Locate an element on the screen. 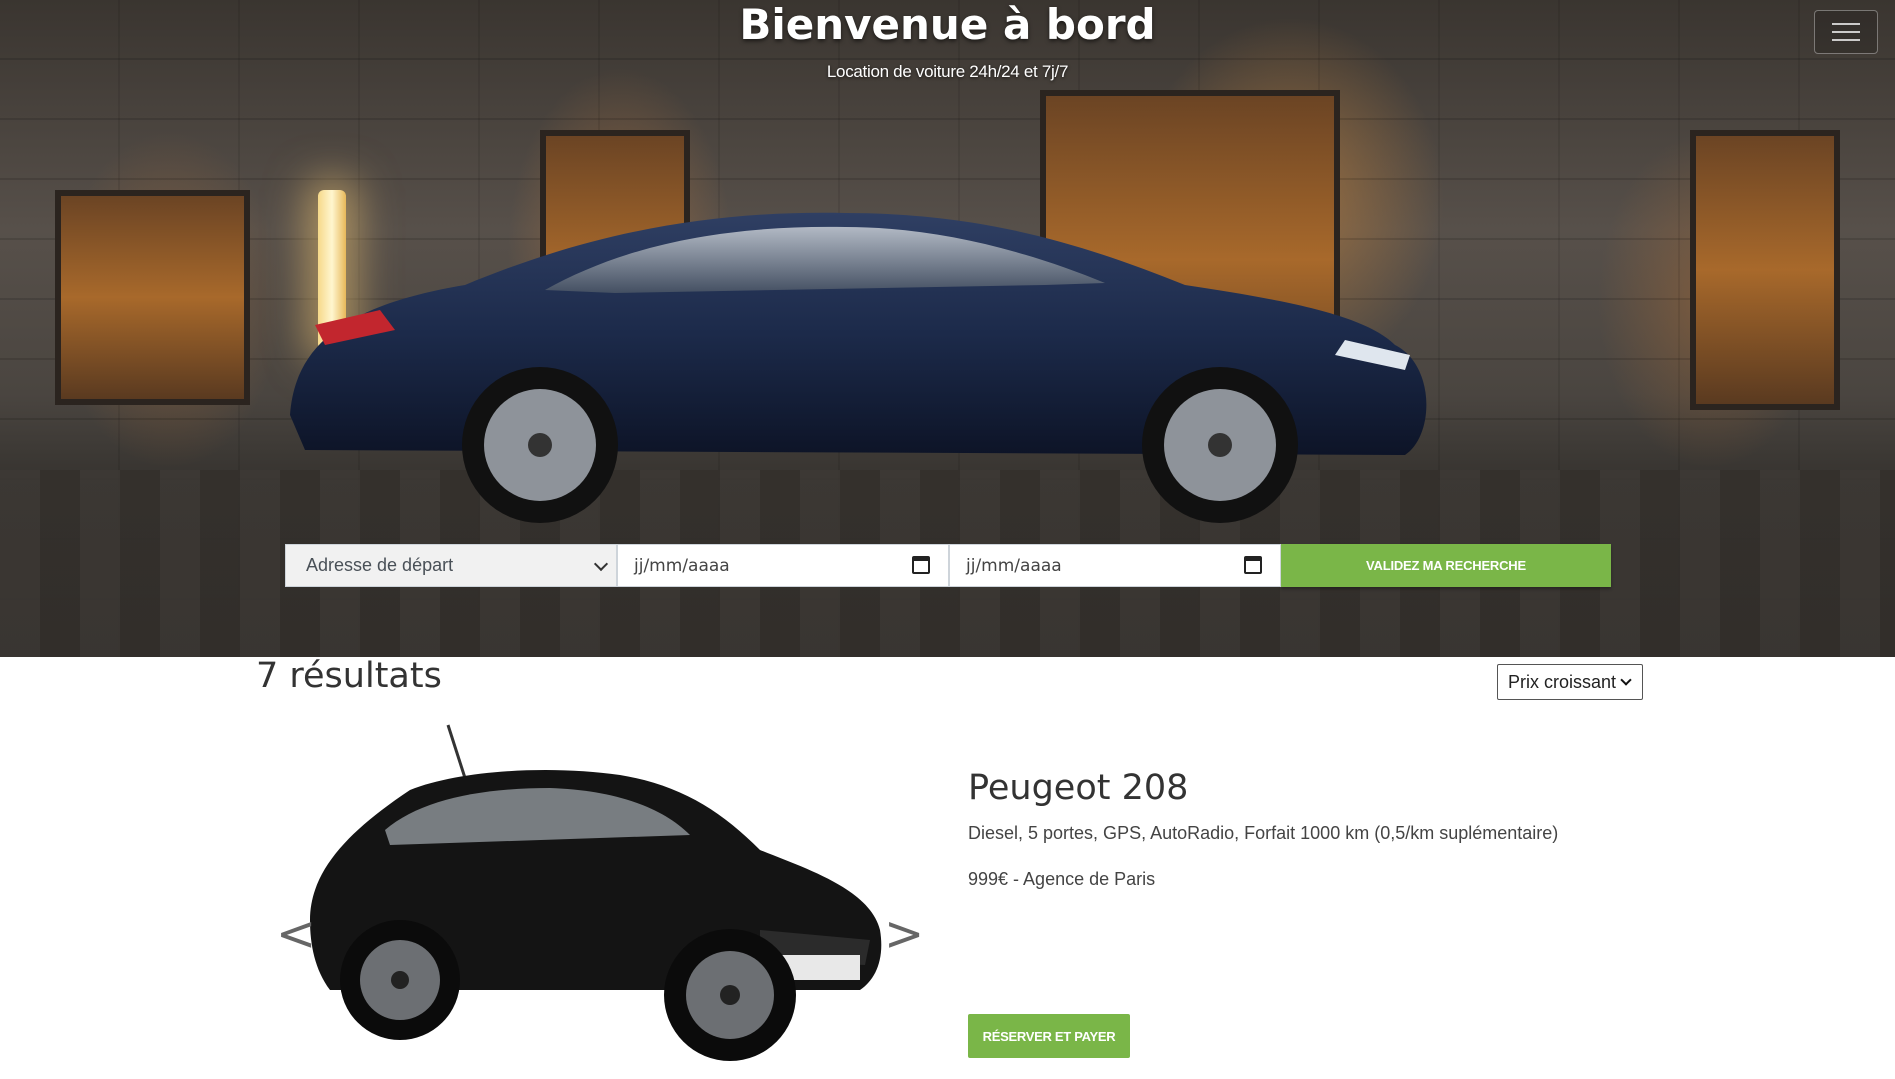  start-date-input: jj/mm/aaaa is located at coordinates (783, 565).